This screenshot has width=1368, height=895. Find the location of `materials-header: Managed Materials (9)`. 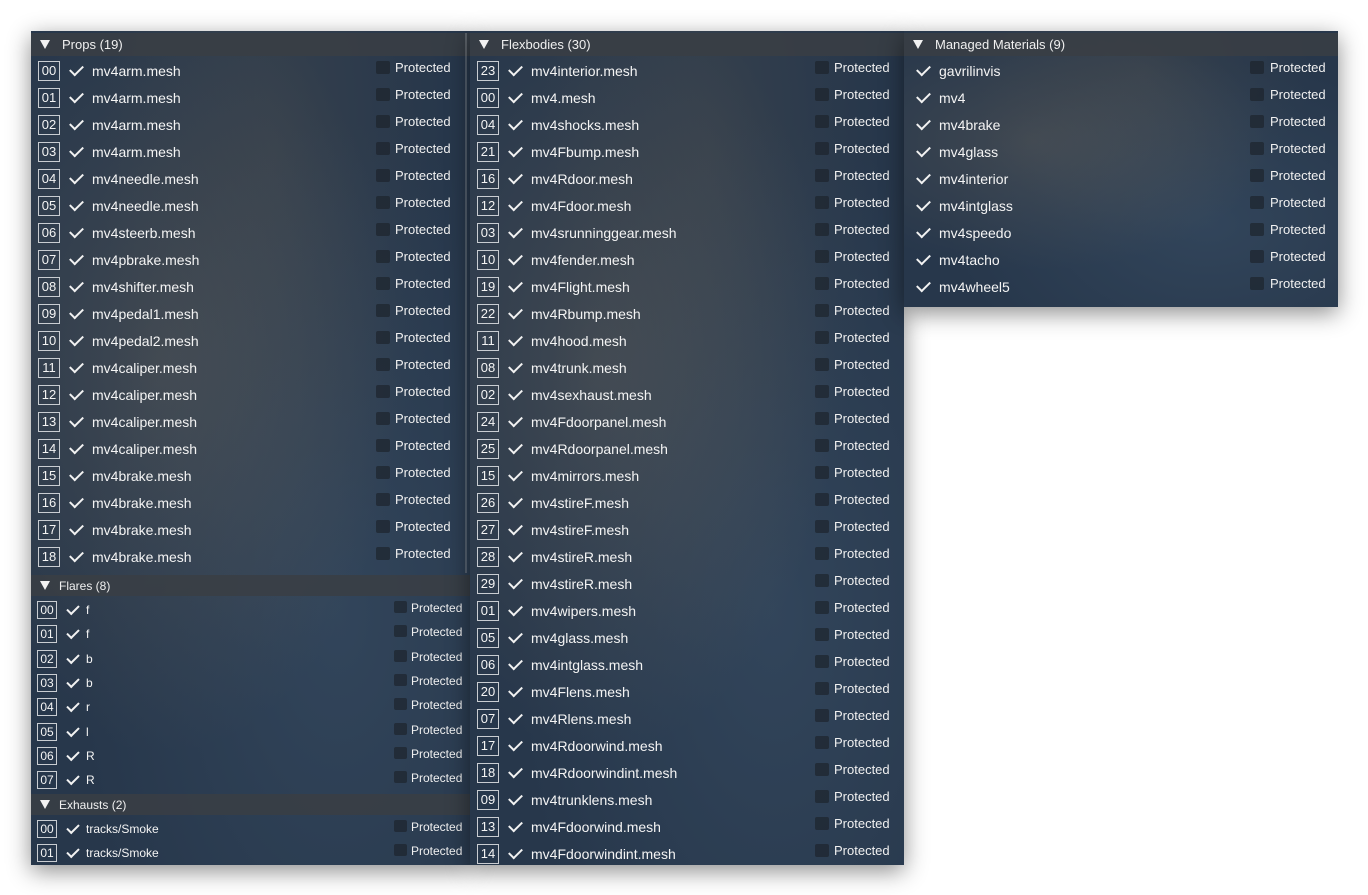

materials-header: Managed Materials (9) is located at coordinates (1121, 44).